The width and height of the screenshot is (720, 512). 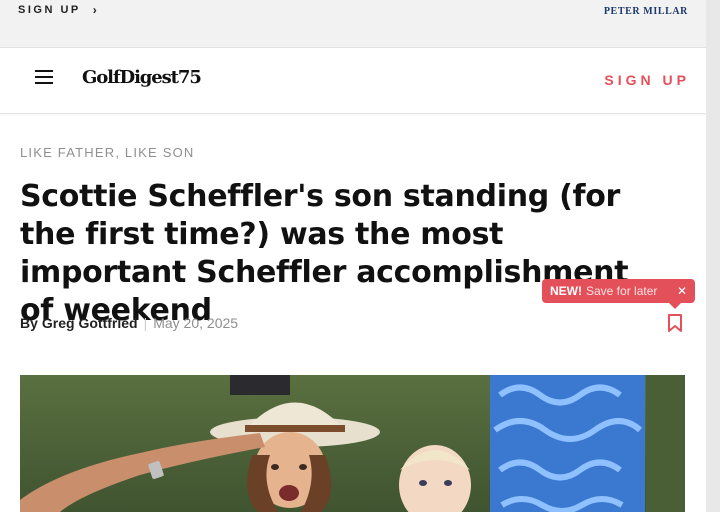 What do you see at coordinates (29, 323) in the screenshot?
I see `byline-prefix: By` at bounding box center [29, 323].